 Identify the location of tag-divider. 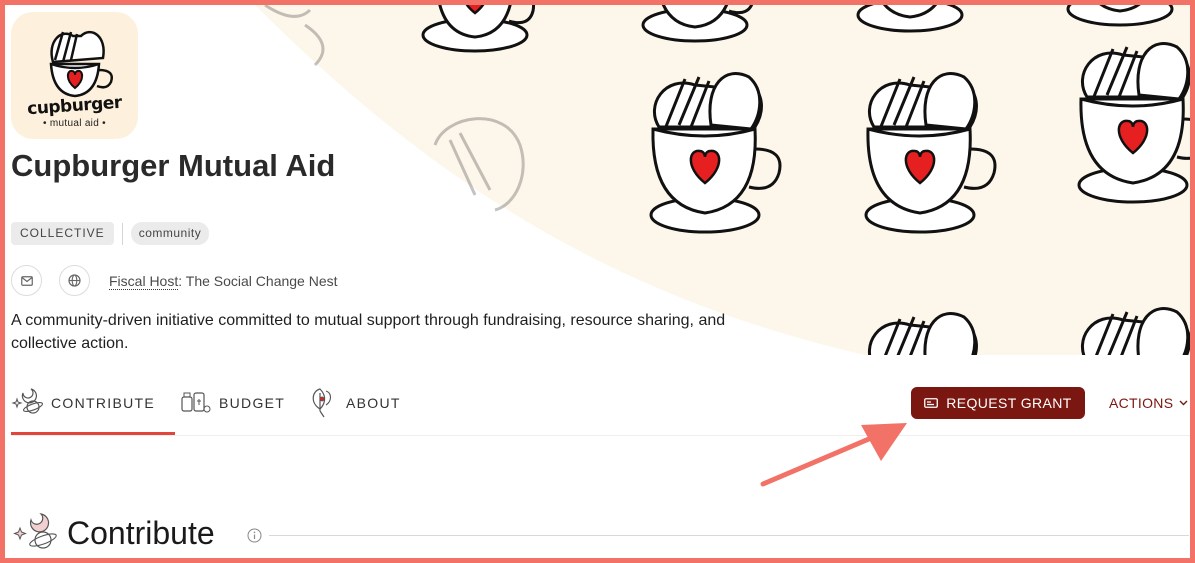
(122, 233).